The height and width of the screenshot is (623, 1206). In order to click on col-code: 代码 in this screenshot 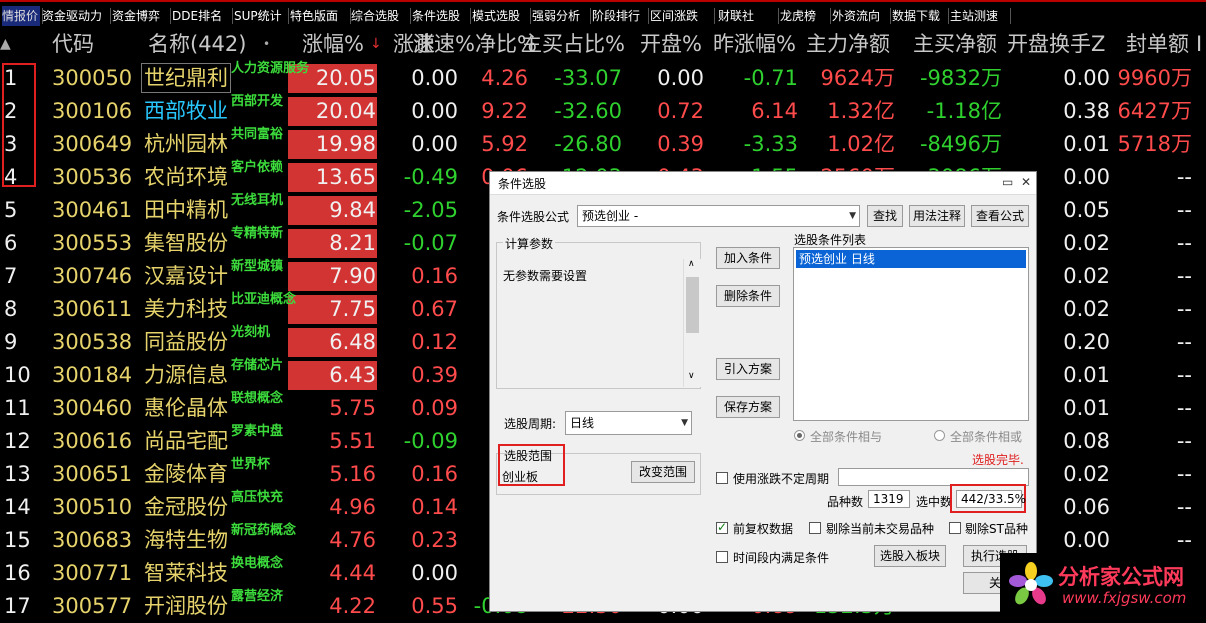, I will do `click(73, 44)`.